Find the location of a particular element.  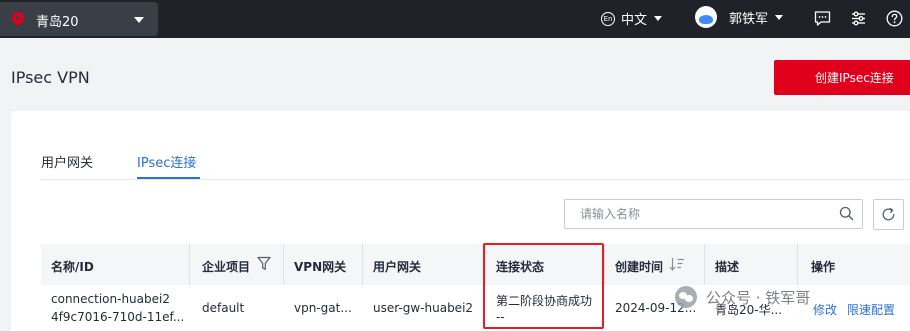

enterprise-project-value: default is located at coordinates (223, 308).